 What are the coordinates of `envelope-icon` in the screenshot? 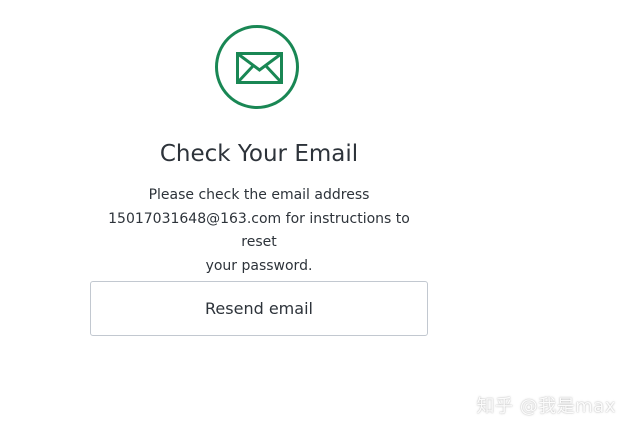 It's located at (259, 68).